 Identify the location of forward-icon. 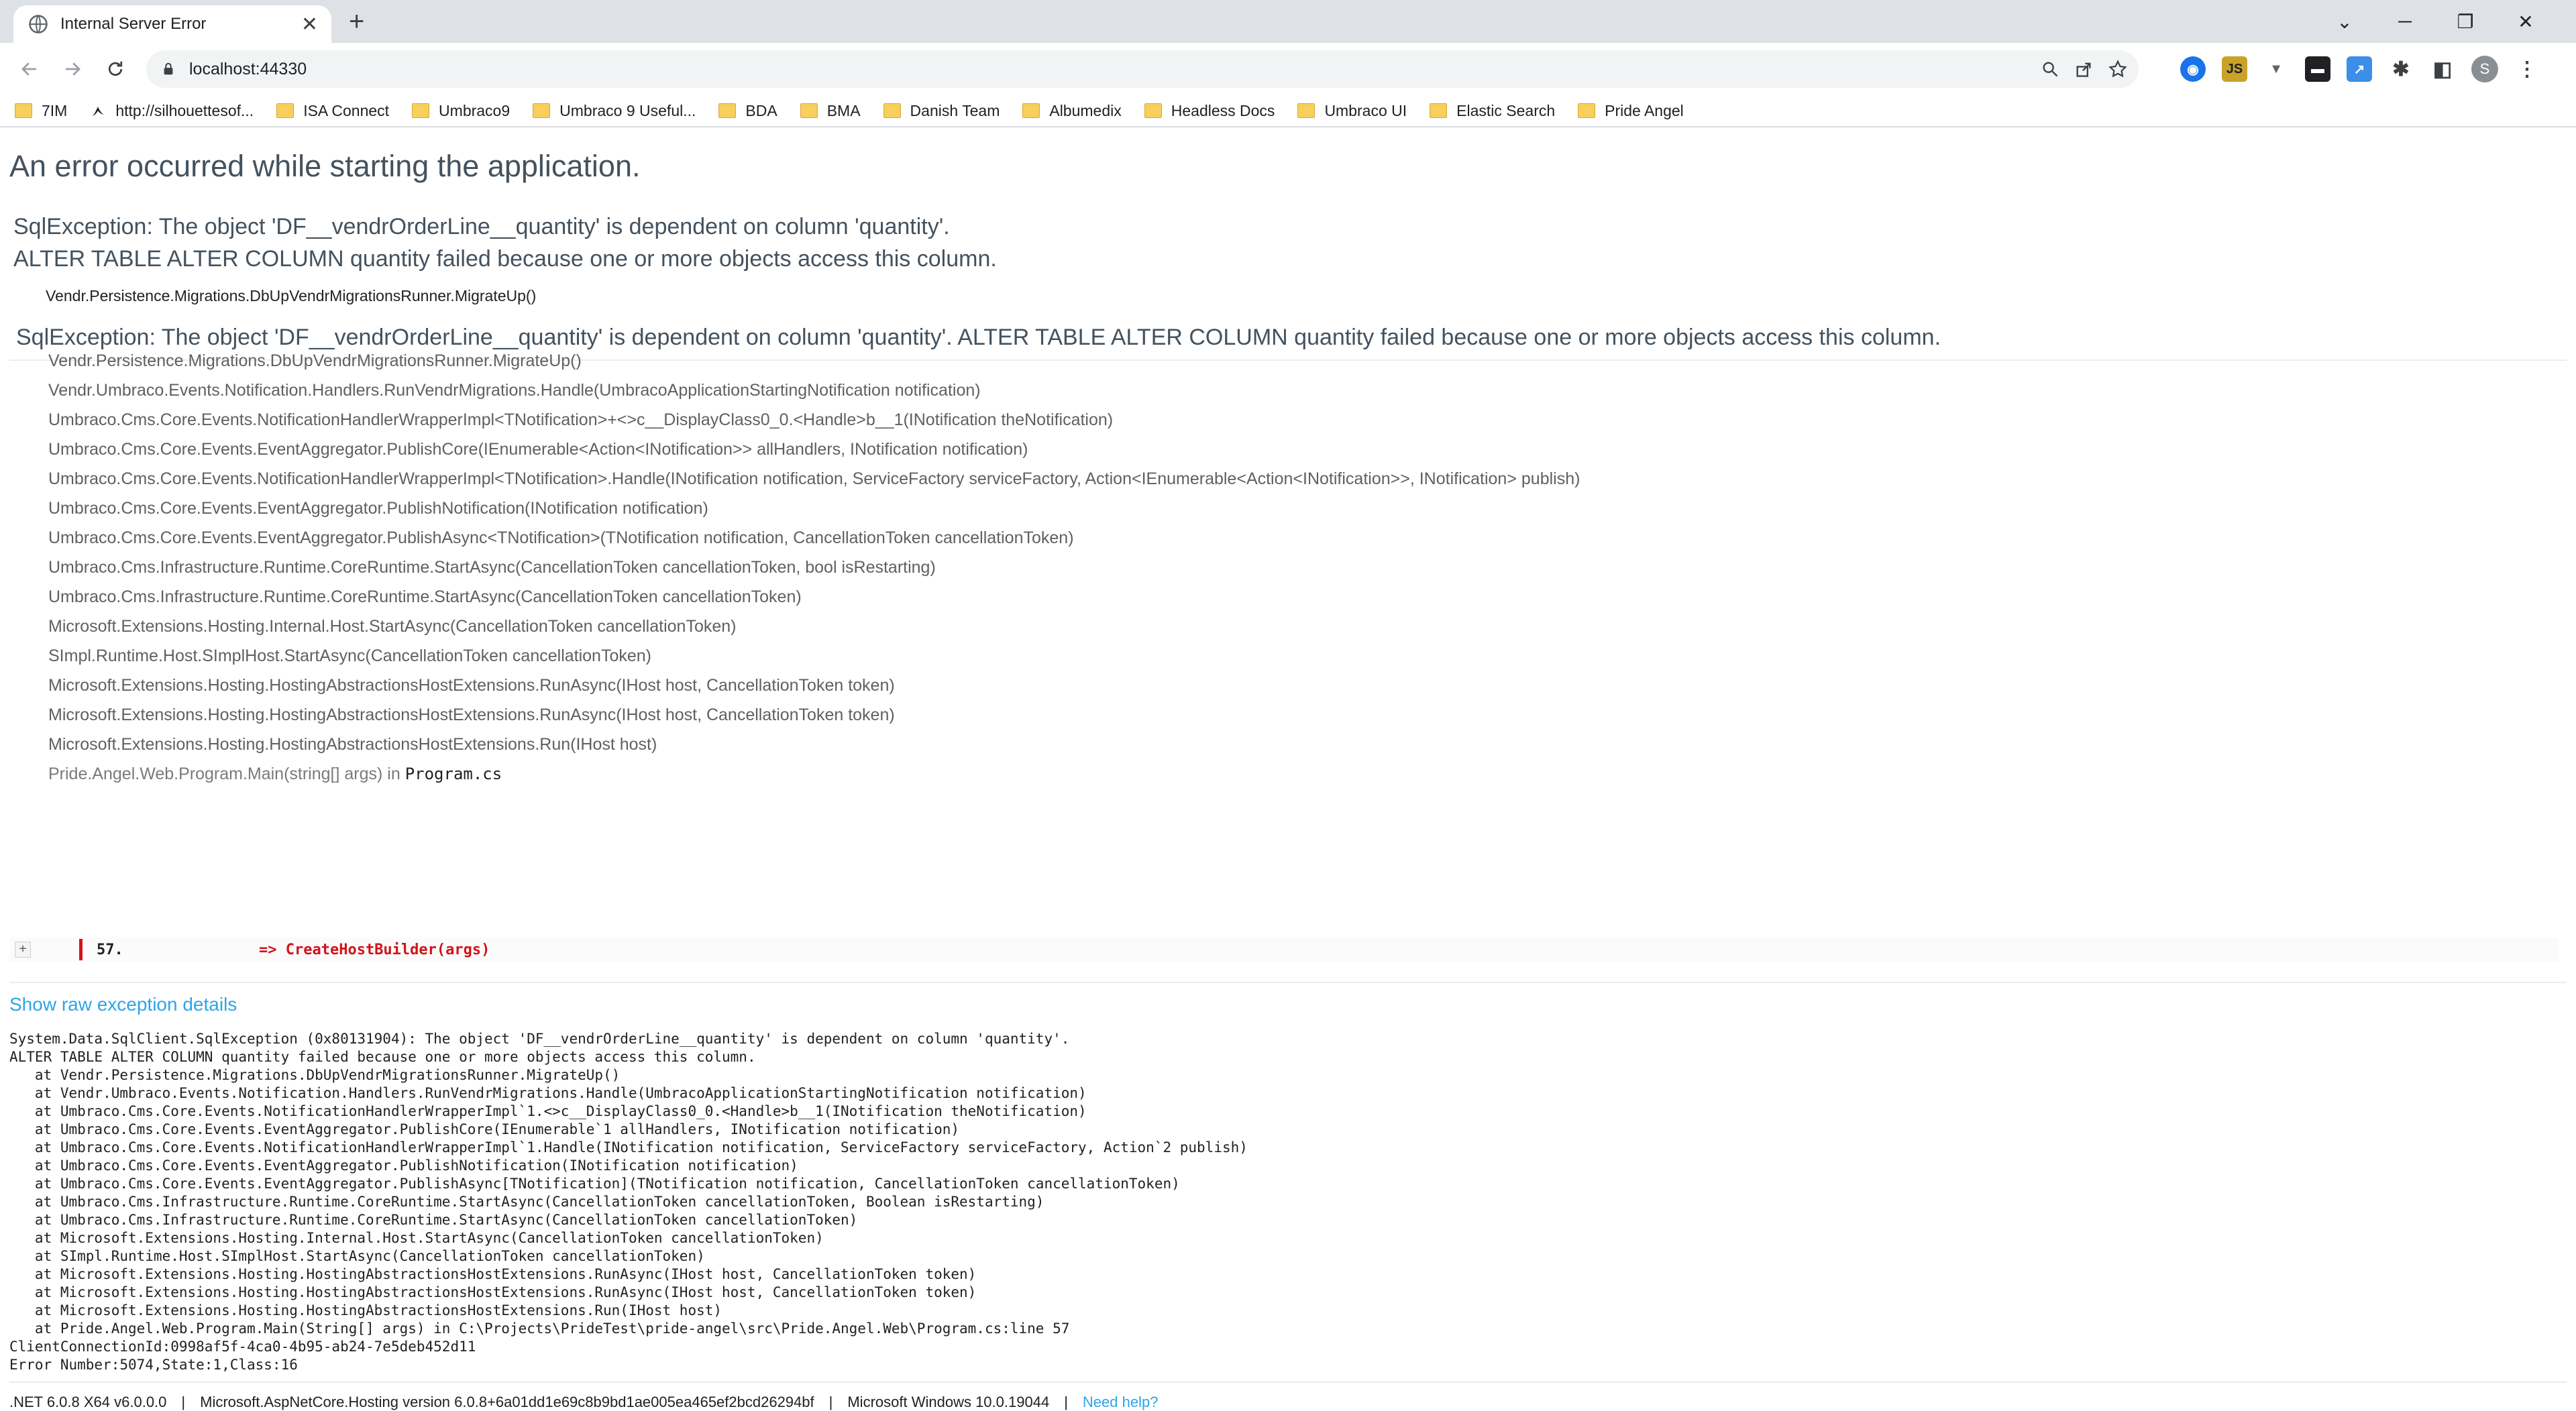
(72, 69).